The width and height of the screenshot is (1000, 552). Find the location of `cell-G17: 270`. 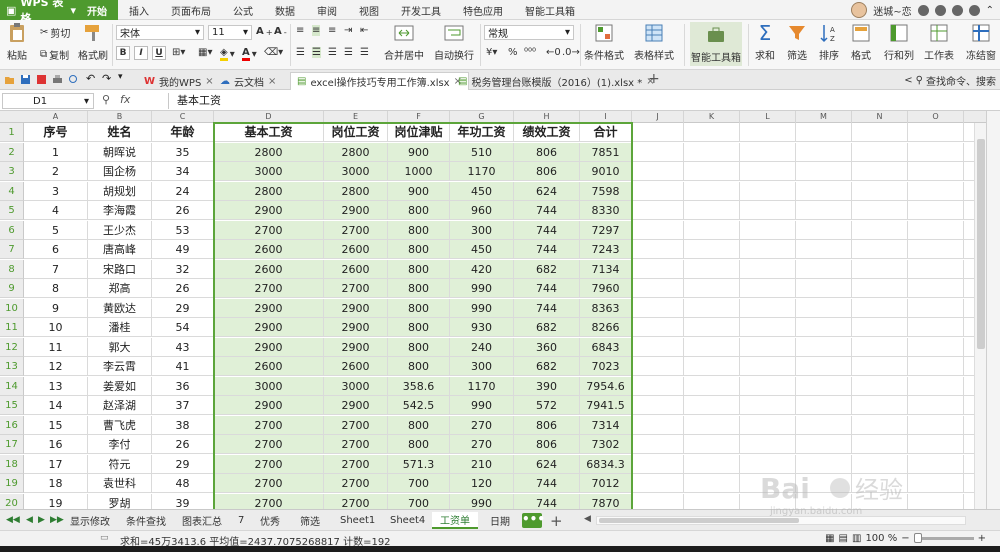

cell-G17: 270 is located at coordinates (482, 444).